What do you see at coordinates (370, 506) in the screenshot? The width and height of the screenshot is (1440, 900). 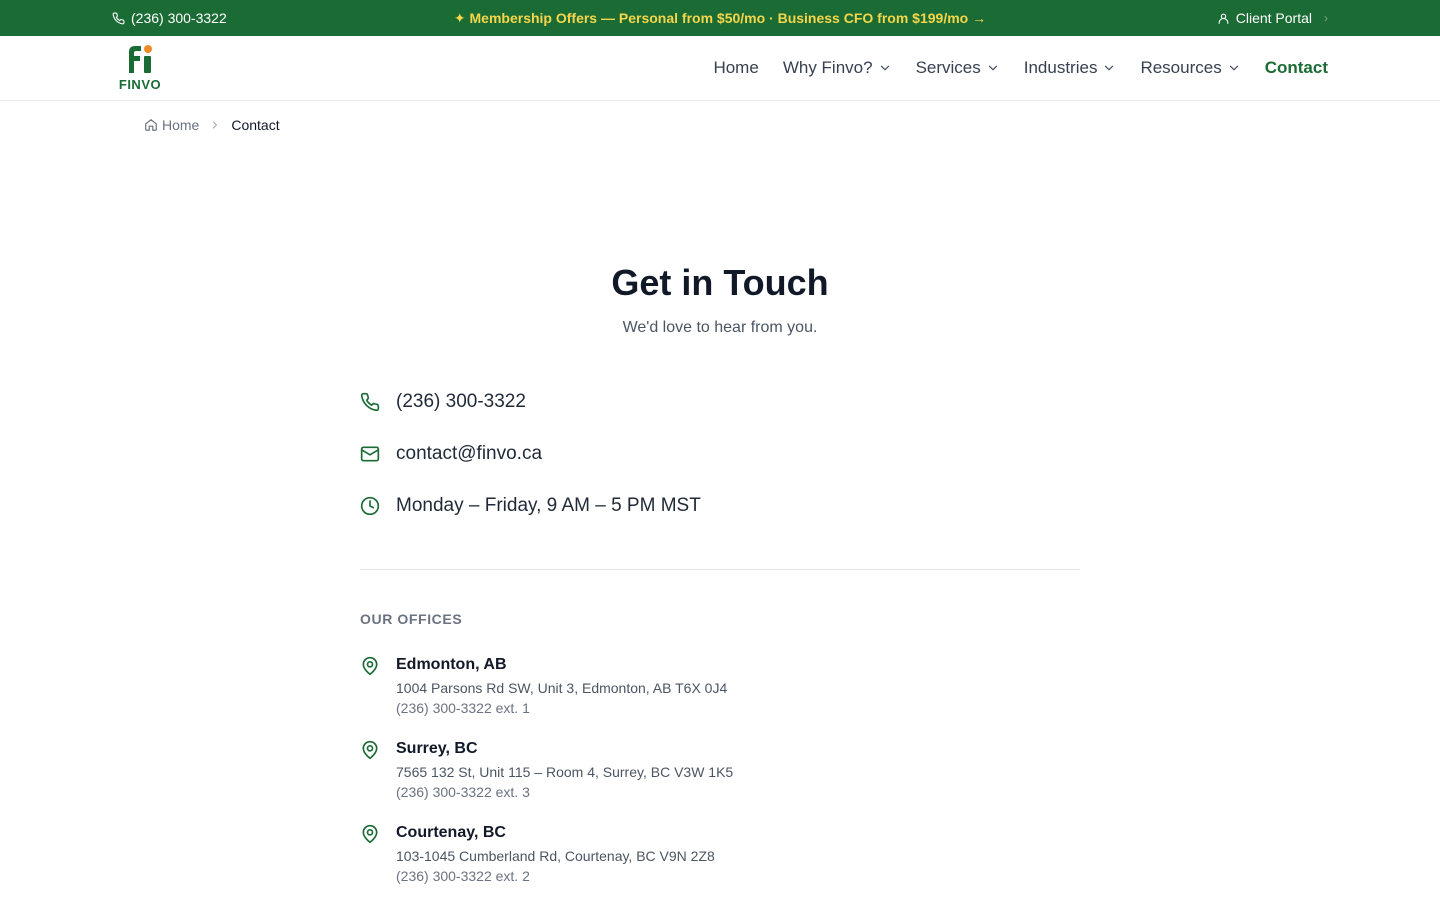 I see `clock-icon` at bounding box center [370, 506].